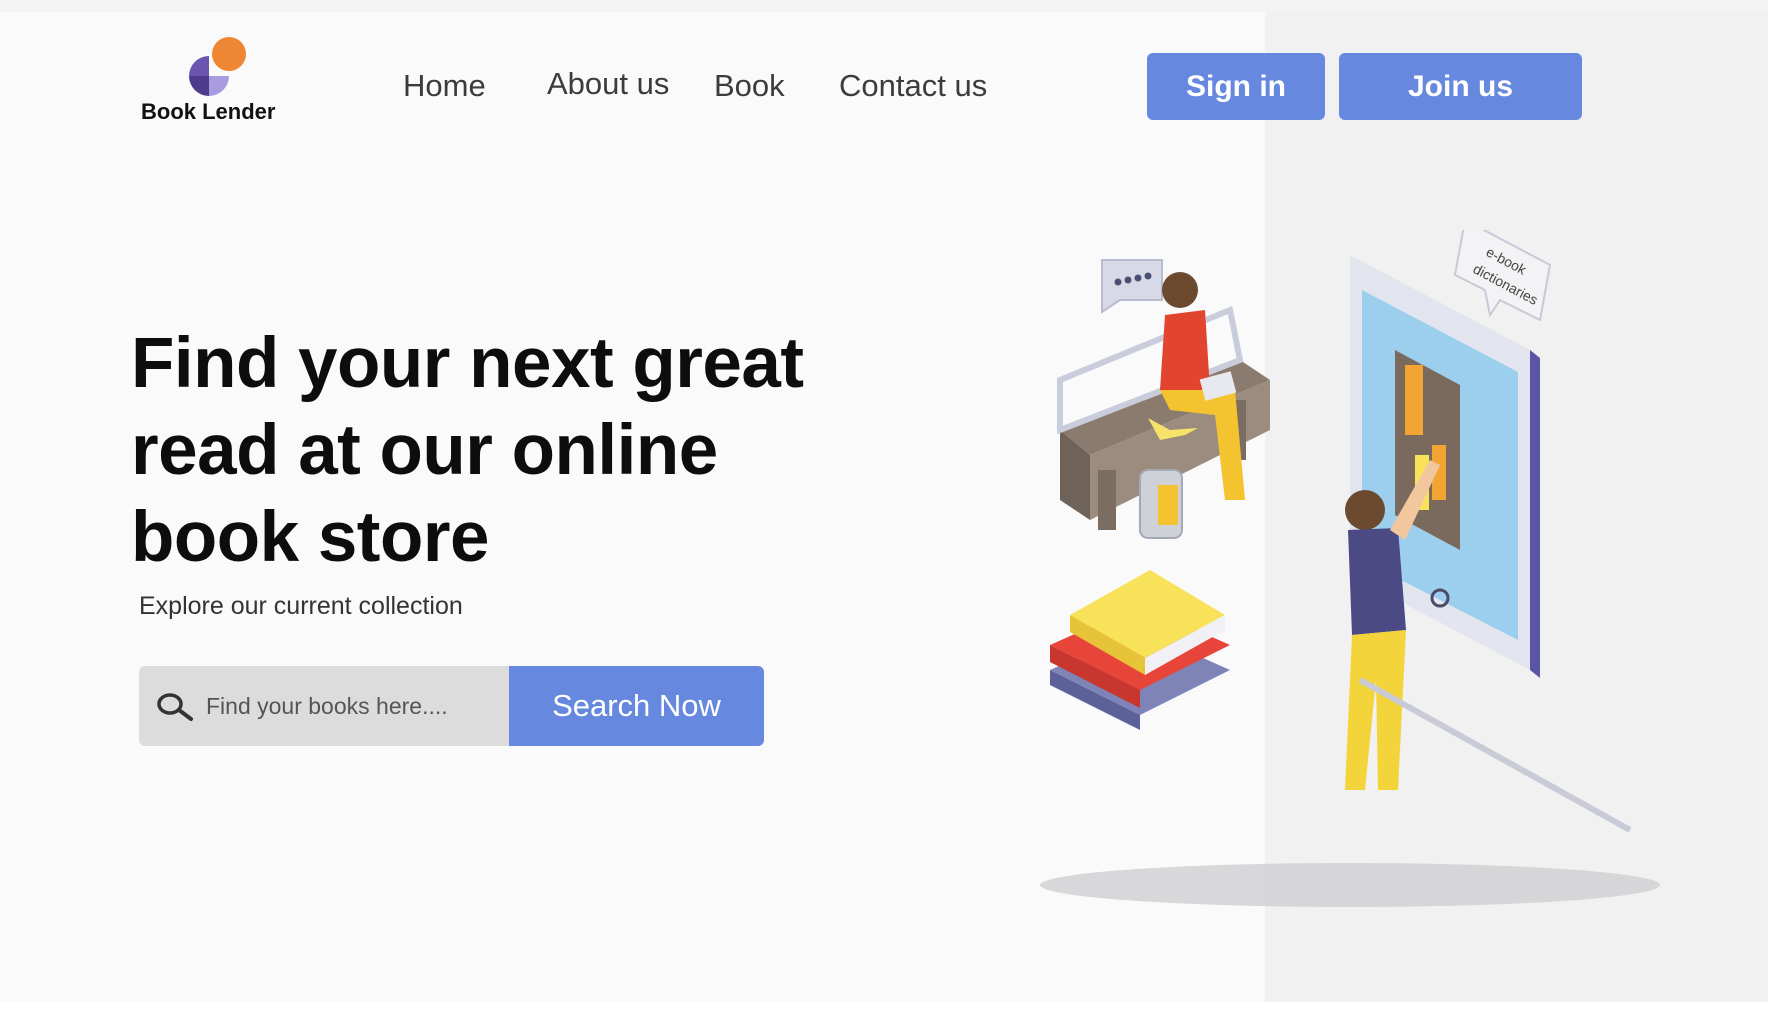 This screenshot has height=1016, width=1768. I want to click on search-icon, so click(175, 707).